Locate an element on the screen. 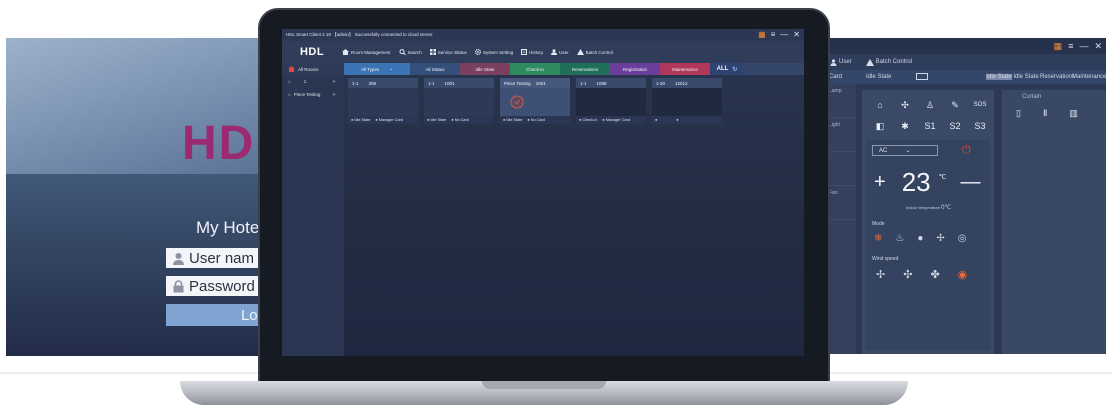 The width and height of the screenshot is (1112, 414). filter-idle-state: Idle State is located at coordinates (485, 69).